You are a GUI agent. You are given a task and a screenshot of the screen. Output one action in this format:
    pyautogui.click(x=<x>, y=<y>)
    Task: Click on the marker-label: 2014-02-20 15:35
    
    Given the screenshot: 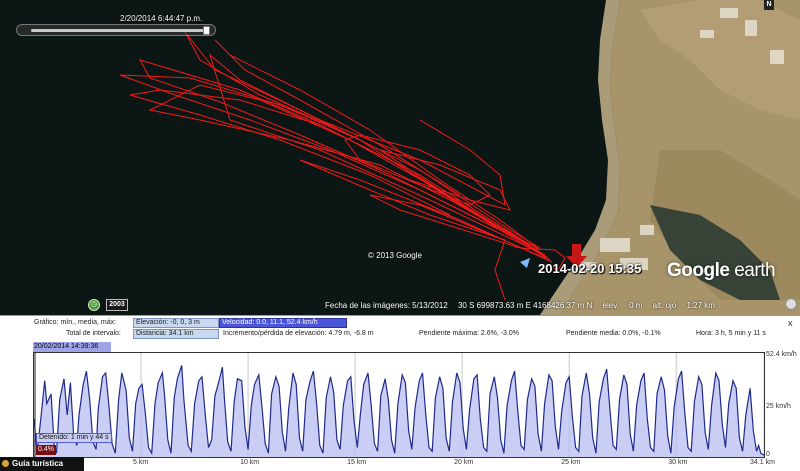 What is the action you would take?
    pyautogui.click(x=590, y=268)
    